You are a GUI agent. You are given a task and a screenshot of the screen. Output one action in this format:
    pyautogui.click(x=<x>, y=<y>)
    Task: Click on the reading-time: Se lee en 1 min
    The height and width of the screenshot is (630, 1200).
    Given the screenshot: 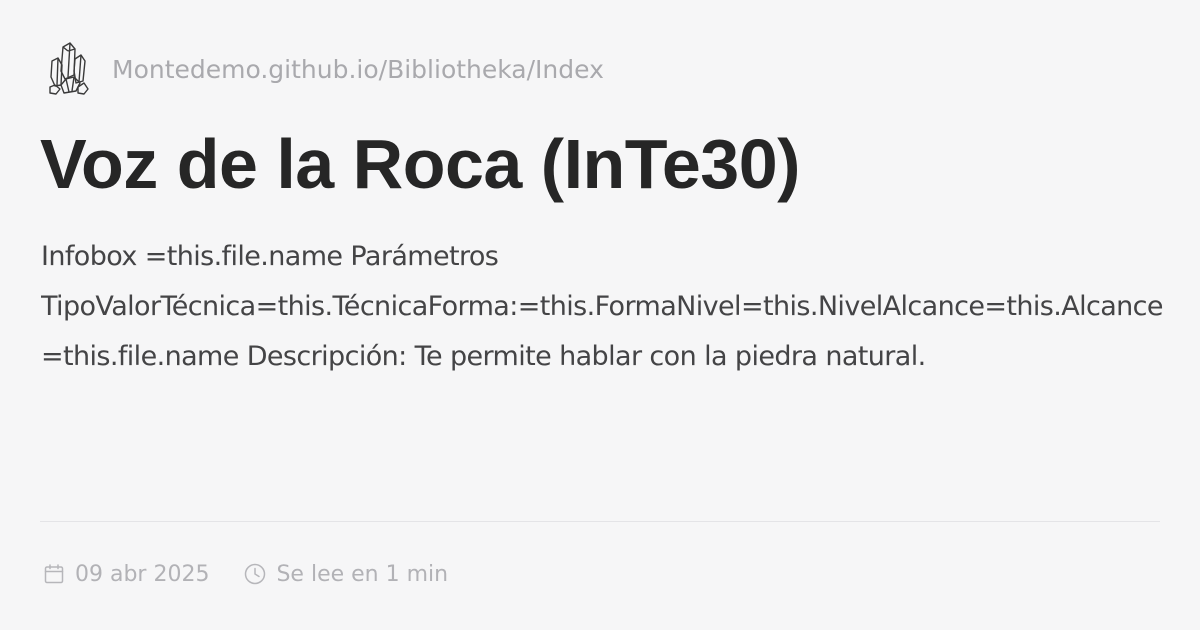 What is the action you would take?
    pyautogui.click(x=345, y=574)
    